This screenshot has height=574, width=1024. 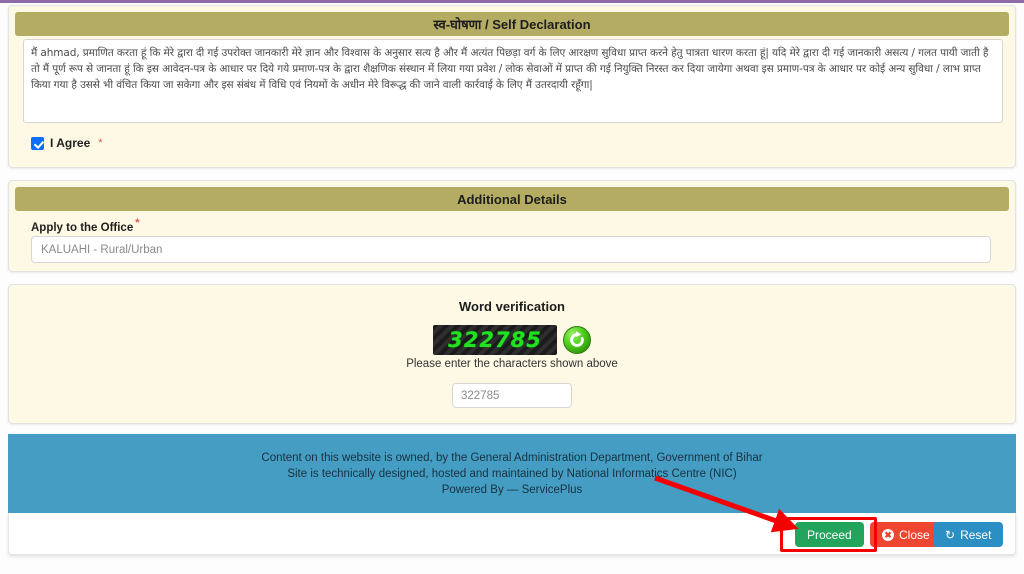 I want to click on apply-to-office-value: KALUAHI - Rural/Urban, so click(x=102, y=249).